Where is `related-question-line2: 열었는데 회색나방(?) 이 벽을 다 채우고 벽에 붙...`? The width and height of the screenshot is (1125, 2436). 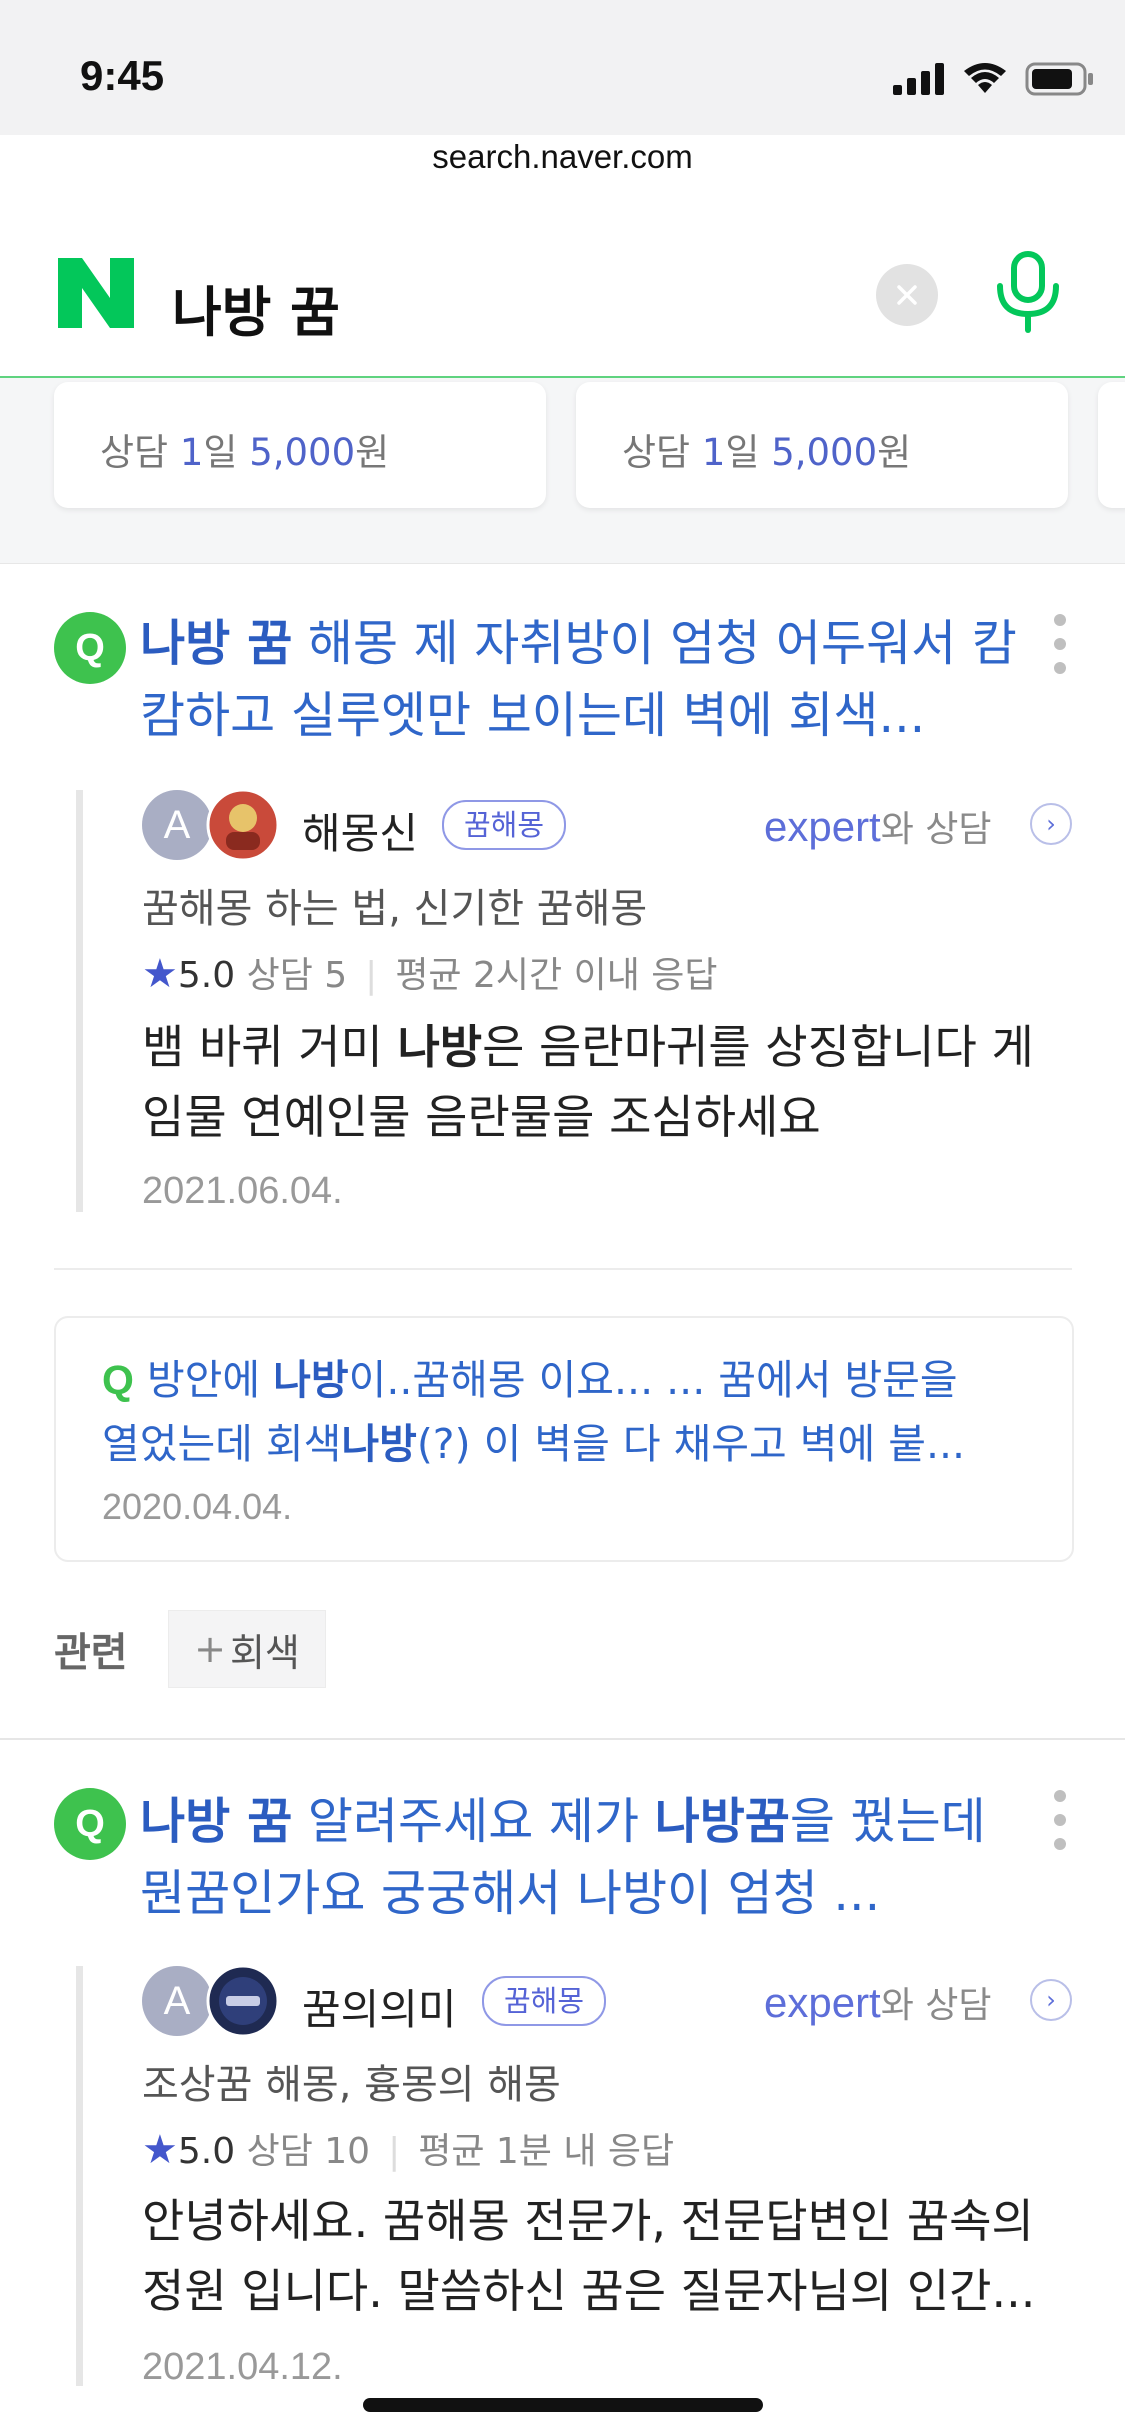 related-question-line2: 열었는데 회색나방(?) 이 벽을 다 채우고 벽에 붙... is located at coordinates (534, 1444).